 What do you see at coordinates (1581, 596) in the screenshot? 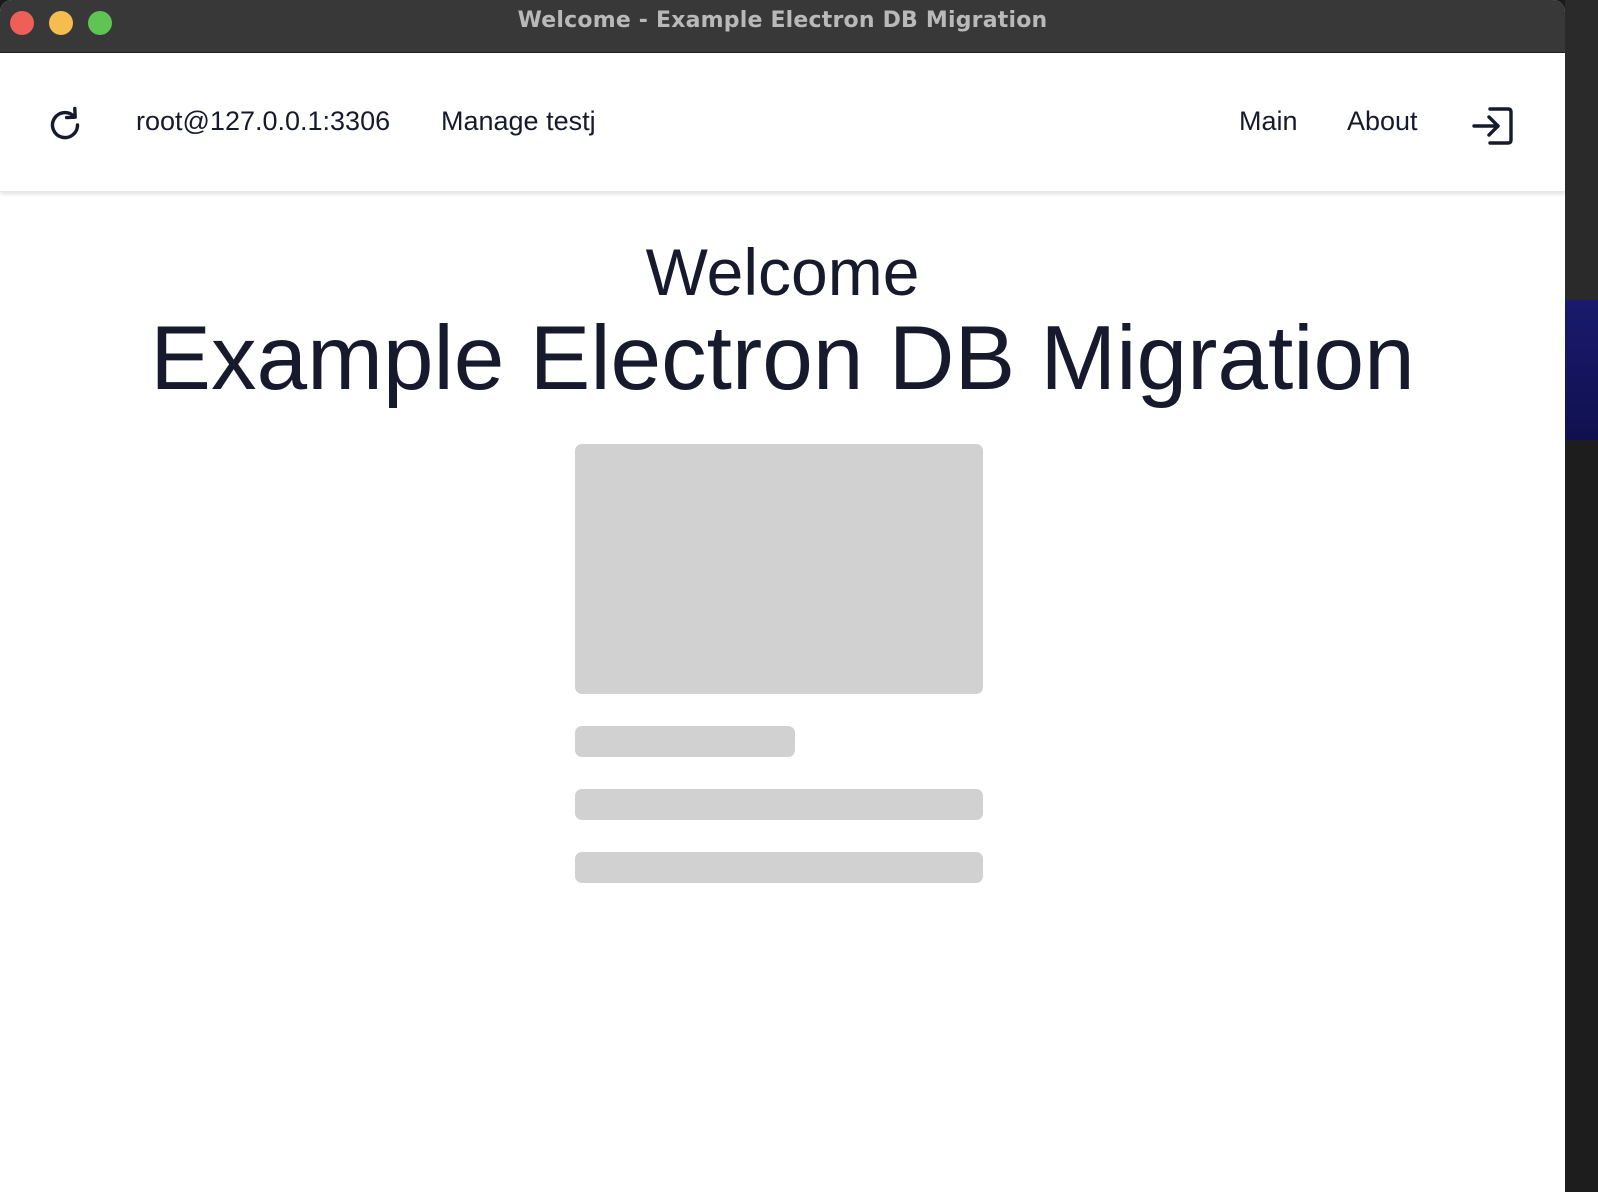
I see `desktop-background` at bounding box center [1581, 596].